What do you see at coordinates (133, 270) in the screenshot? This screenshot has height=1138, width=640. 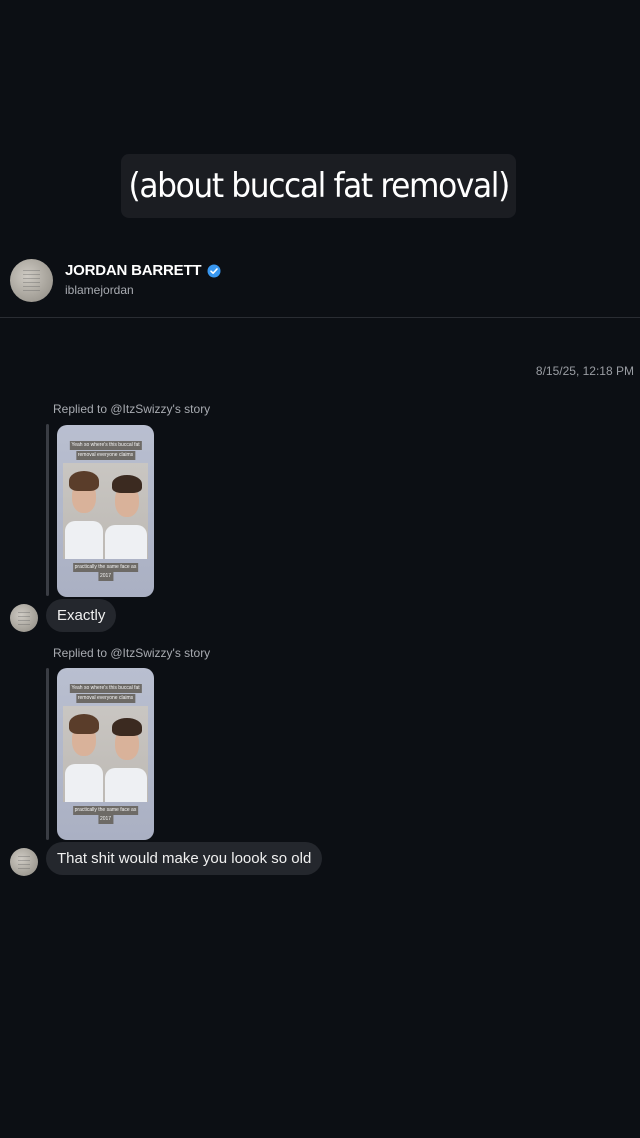 I see `profile-name: JORDAN BARRETT` at bounding box center [133, 270].